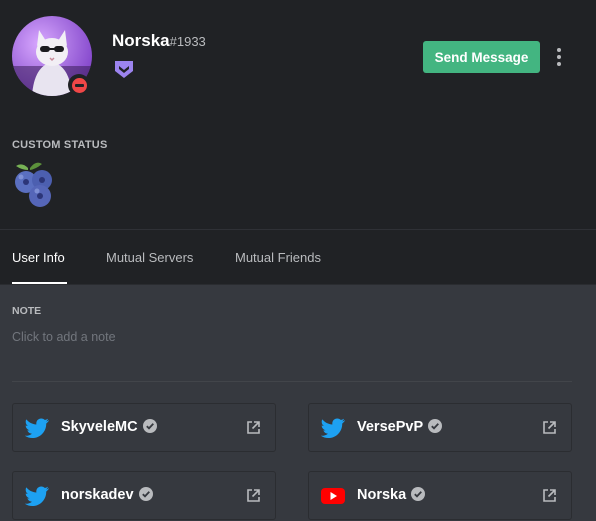 The image size is (596, 521). What do you see at coordinates (440, 495) in the screenshot?
I see `connected-account-youtube: Norska` at bounding box center [440, 495].